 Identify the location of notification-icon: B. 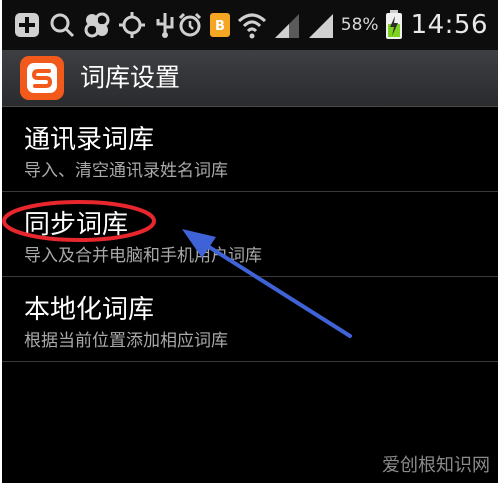
(219, 25).